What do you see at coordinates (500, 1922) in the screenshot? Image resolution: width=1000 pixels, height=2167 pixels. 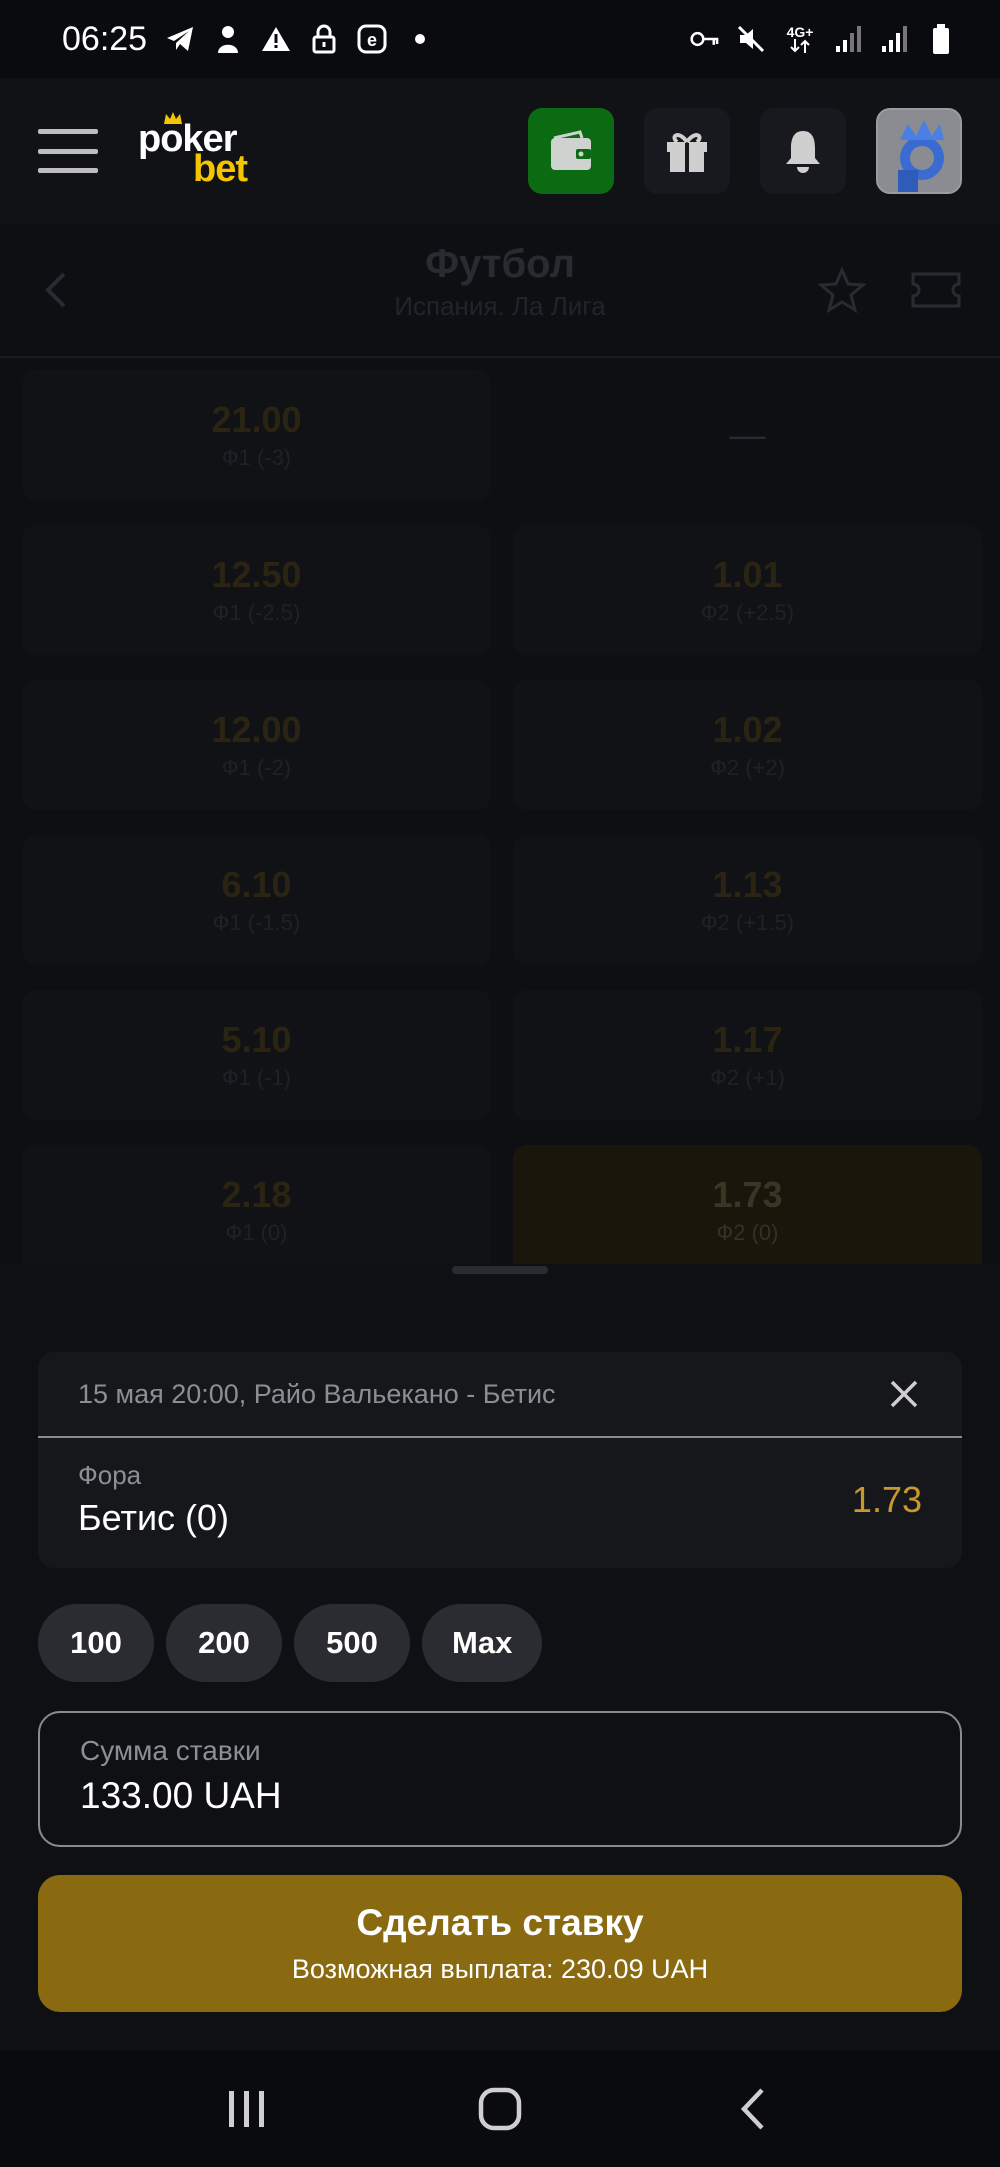 I see `place-bet-label: Сделать ставку` at bounding box center [500, 1922].